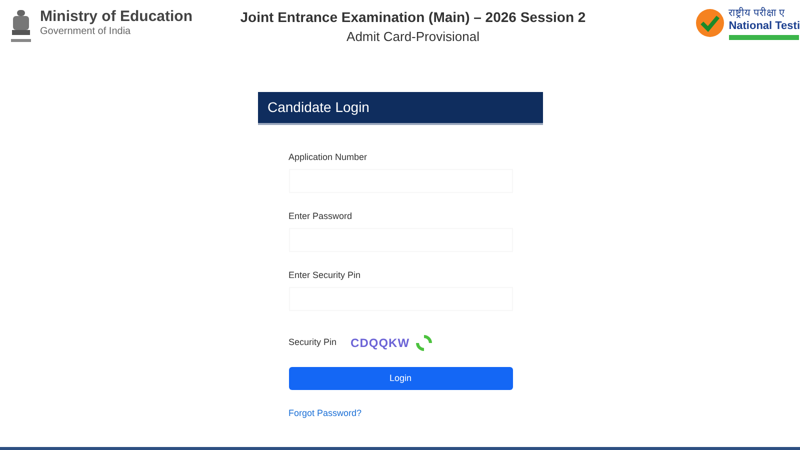 This screenshot has width=800, height=450. Describe the element at coordinates (413, 37) in the screenshot. I see `exam-subtitle: Admit Card-Provisional` at that location.